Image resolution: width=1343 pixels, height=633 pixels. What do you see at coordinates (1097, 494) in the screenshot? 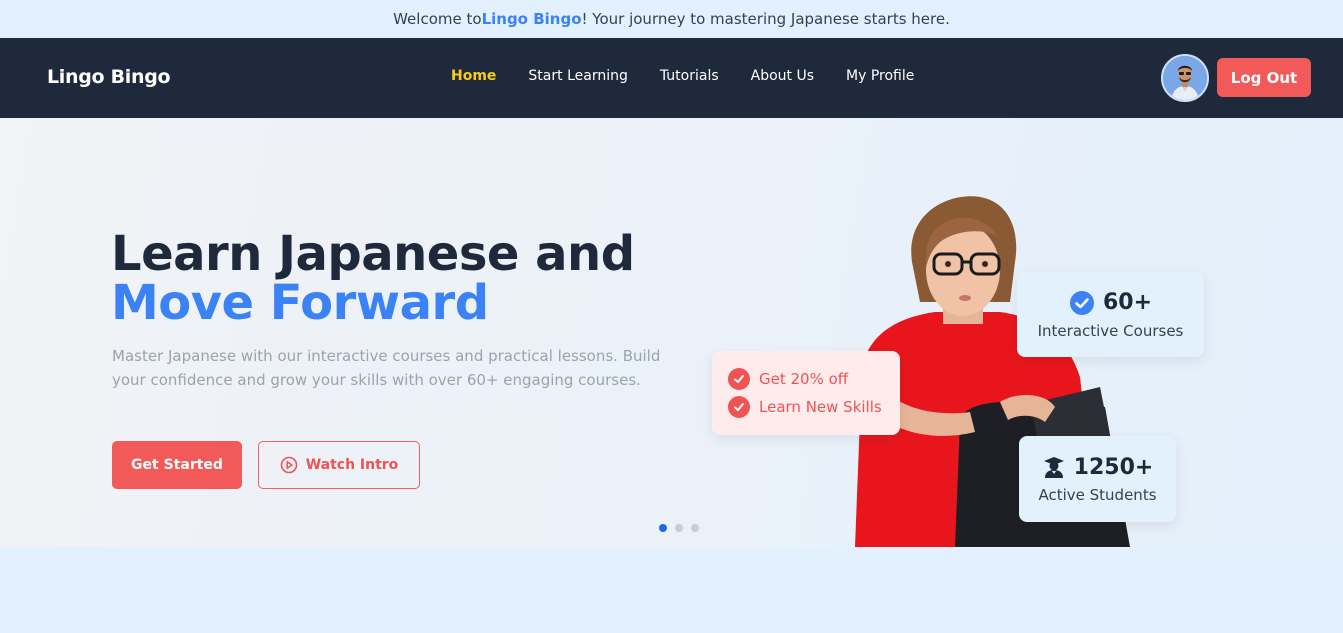
I see `stat-label: Active Students` at bounding box center [1097, 494].